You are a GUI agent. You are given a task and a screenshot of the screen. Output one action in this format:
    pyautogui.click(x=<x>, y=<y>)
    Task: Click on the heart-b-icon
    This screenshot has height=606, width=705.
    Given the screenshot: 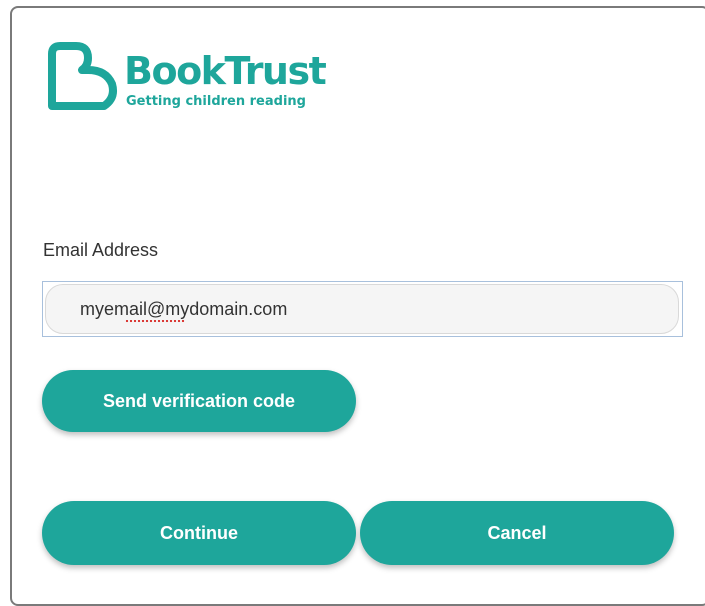 What is the action you would take?
    pyautogui.click(x=82, y=76)
    